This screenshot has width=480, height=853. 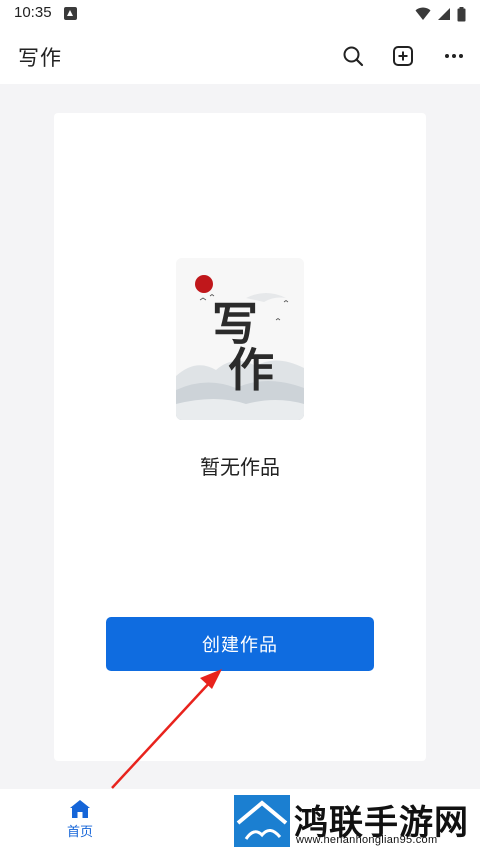 I want to click on watermark: 鸿联手游网 www.henanhonglian95.com, so click(x=354, y=821).